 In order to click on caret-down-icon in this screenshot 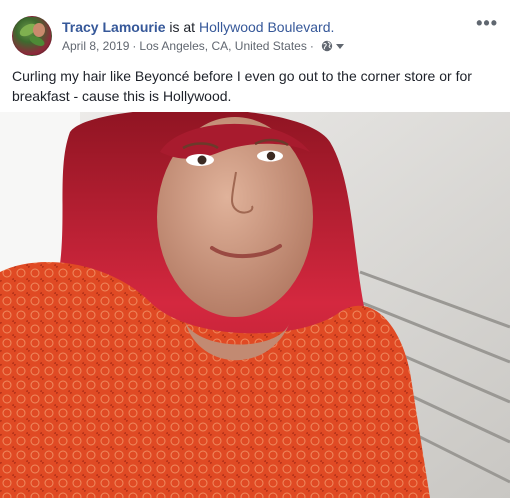, I will do `click(339, 46)`.